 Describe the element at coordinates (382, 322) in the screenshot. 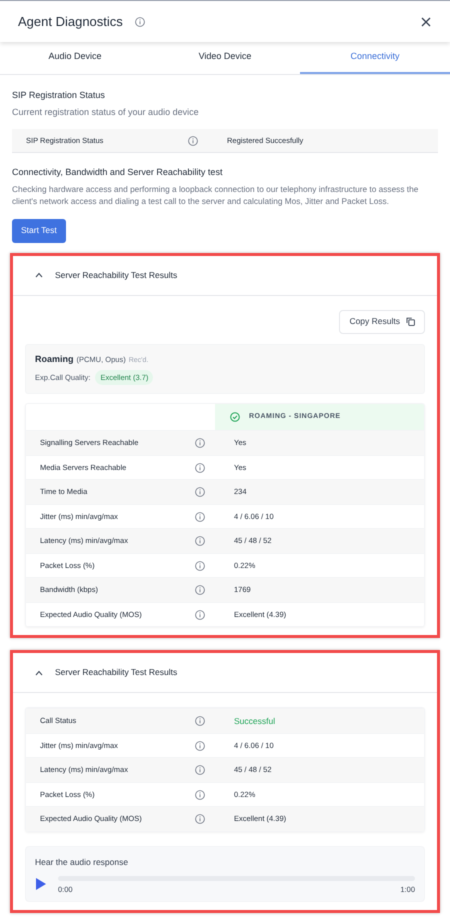

I see `copy-results-button: Copy Results` at that location.